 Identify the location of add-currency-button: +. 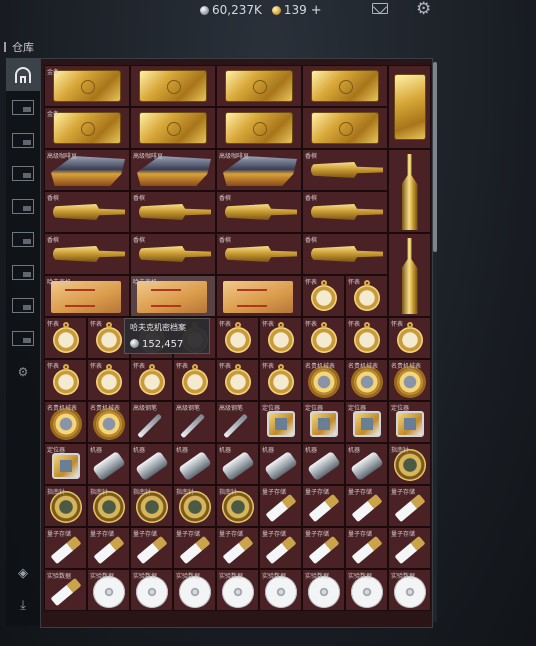
(316, 10).